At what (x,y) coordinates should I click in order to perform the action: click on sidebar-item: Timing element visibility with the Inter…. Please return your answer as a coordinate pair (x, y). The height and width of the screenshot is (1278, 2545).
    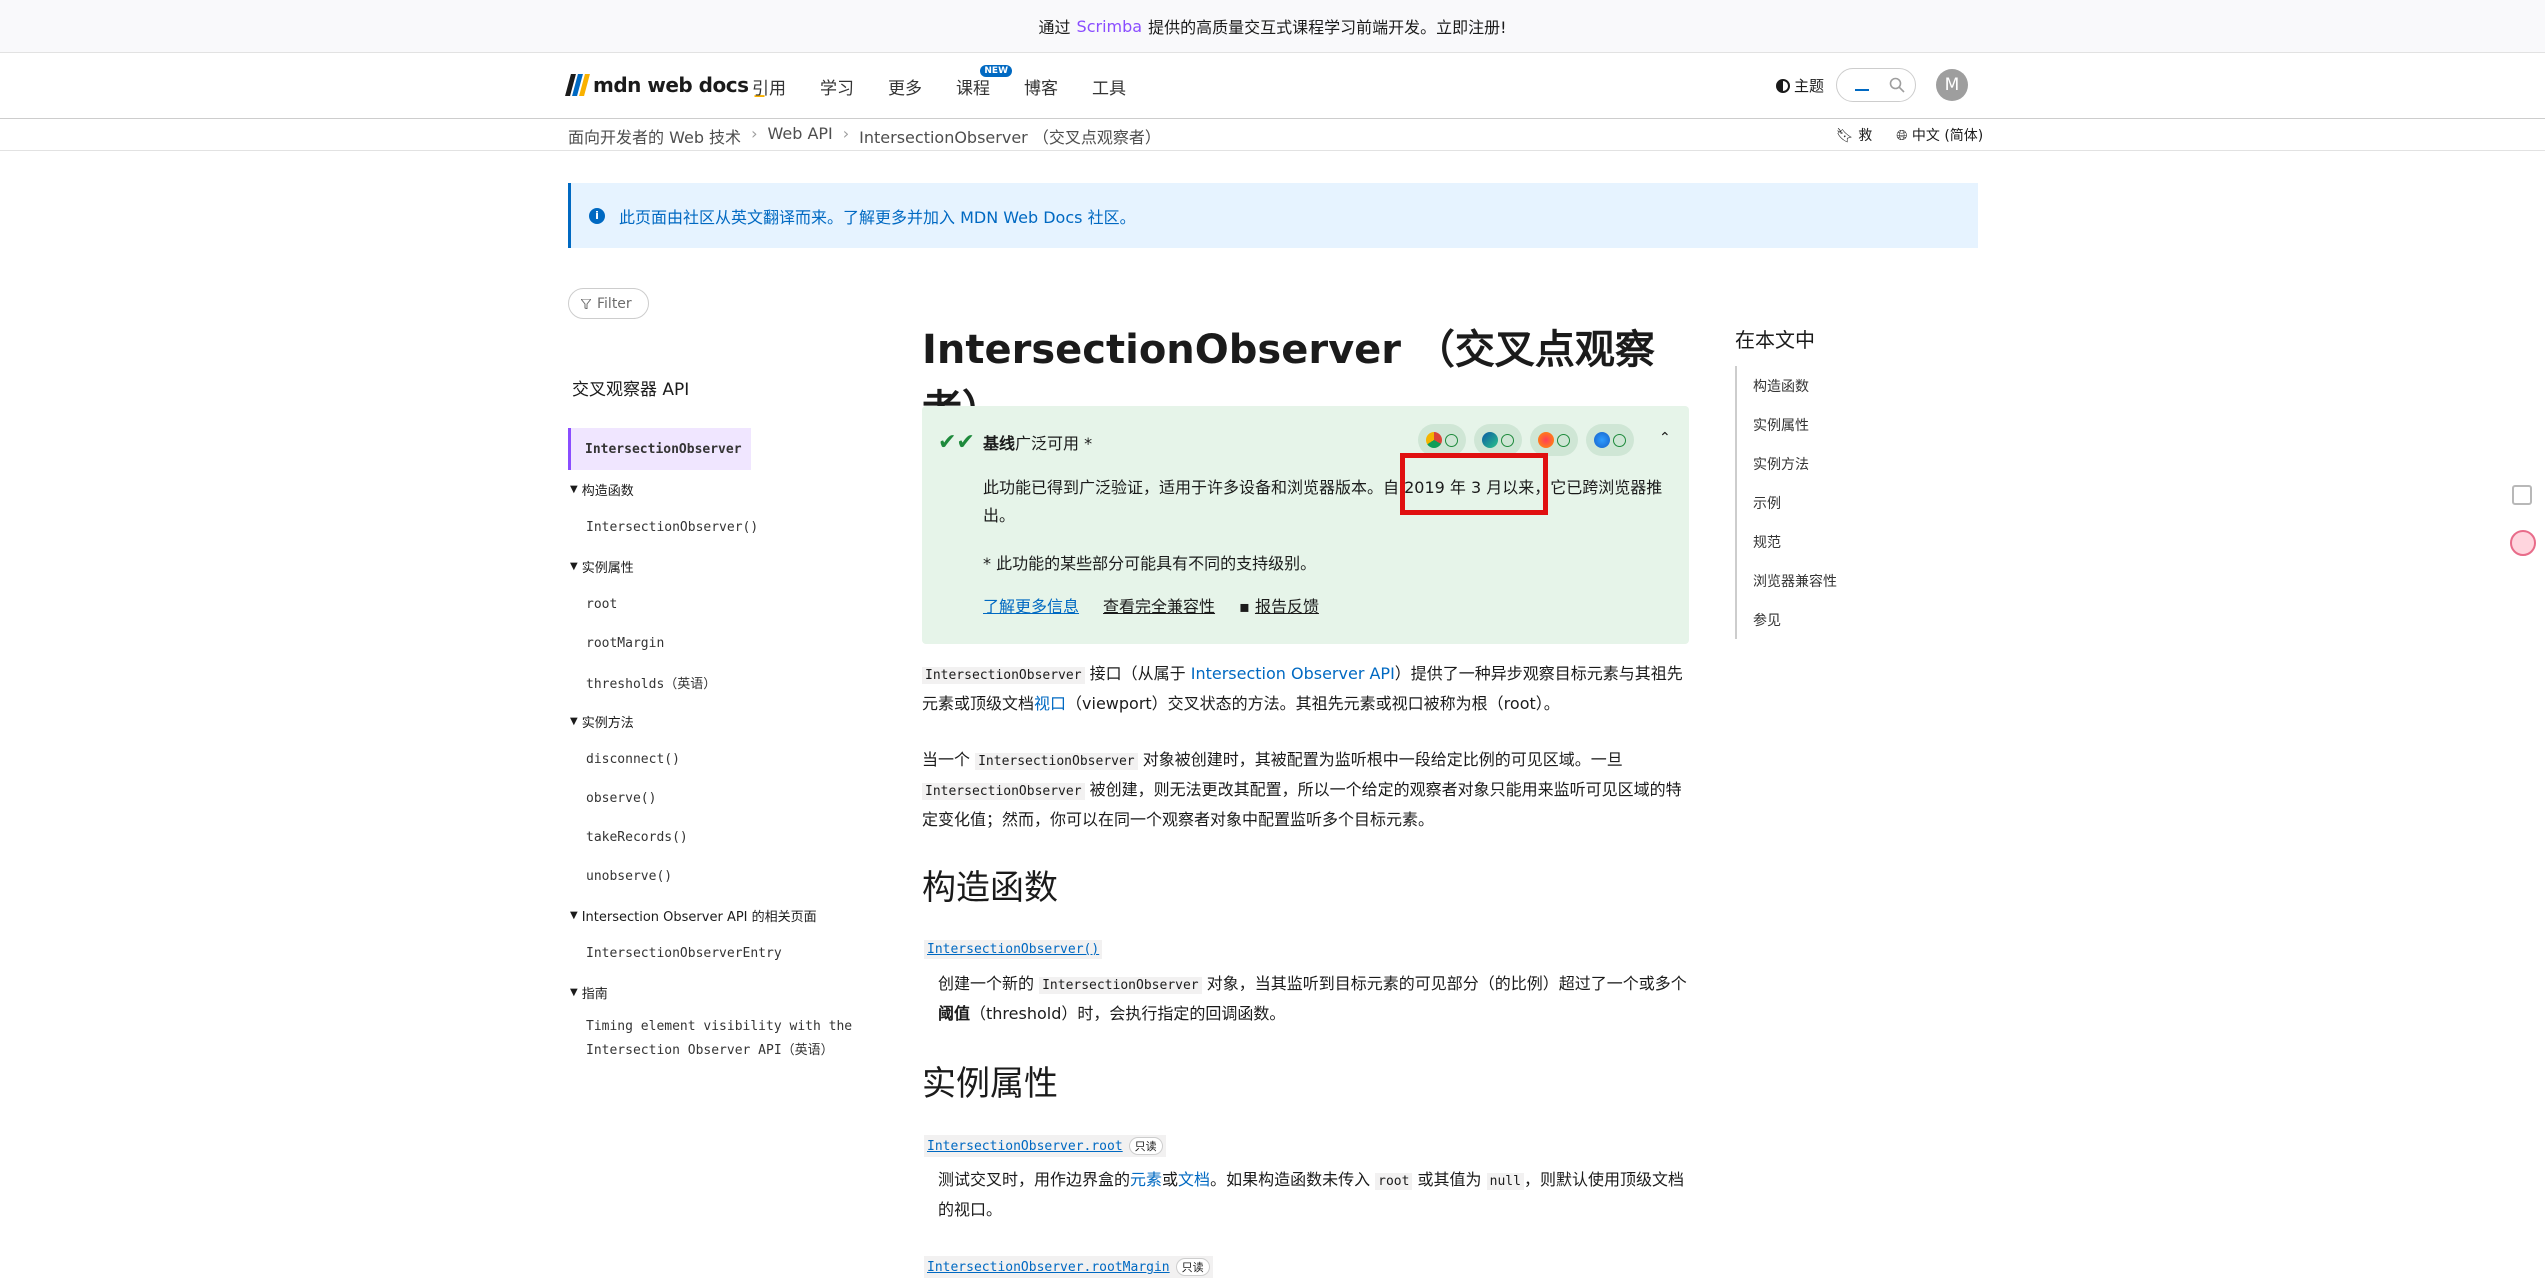
    Looking at the image, I should click on (713, 1037).